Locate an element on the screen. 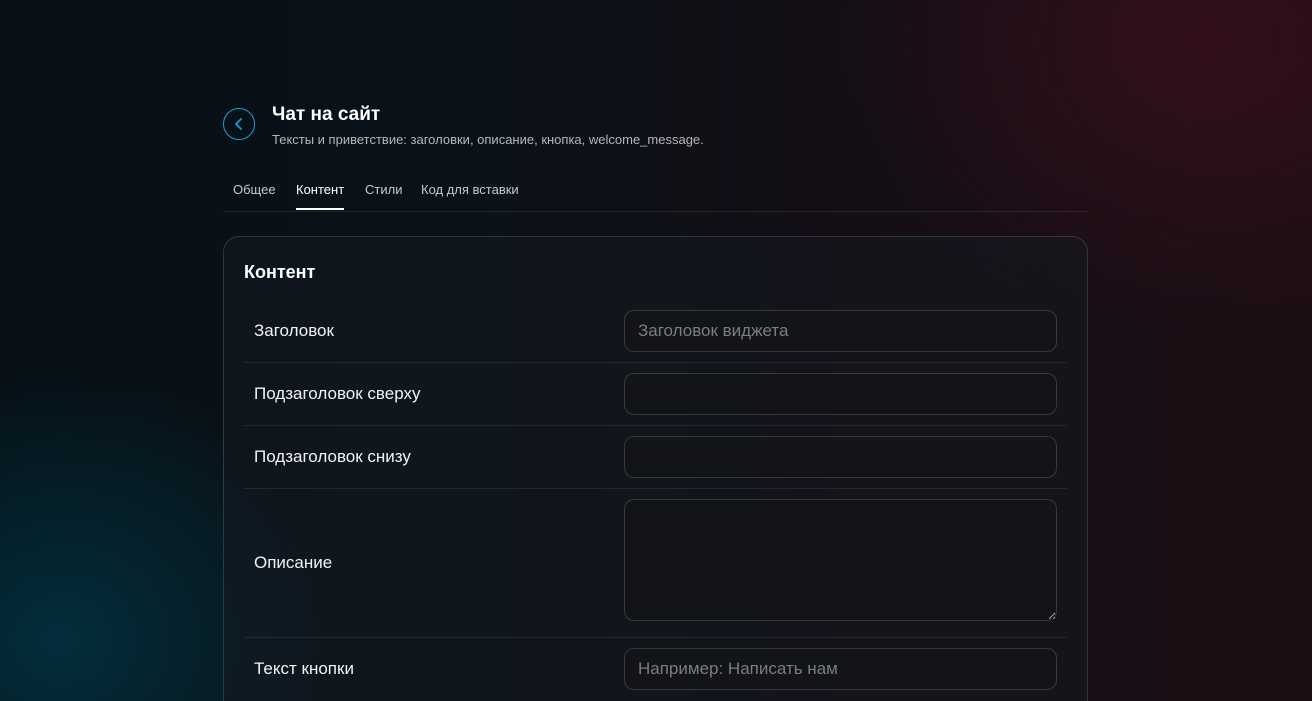 The width and height of the screenshot is (1312, 701). tab-styles: Стили is located at coordinates (383, 196).